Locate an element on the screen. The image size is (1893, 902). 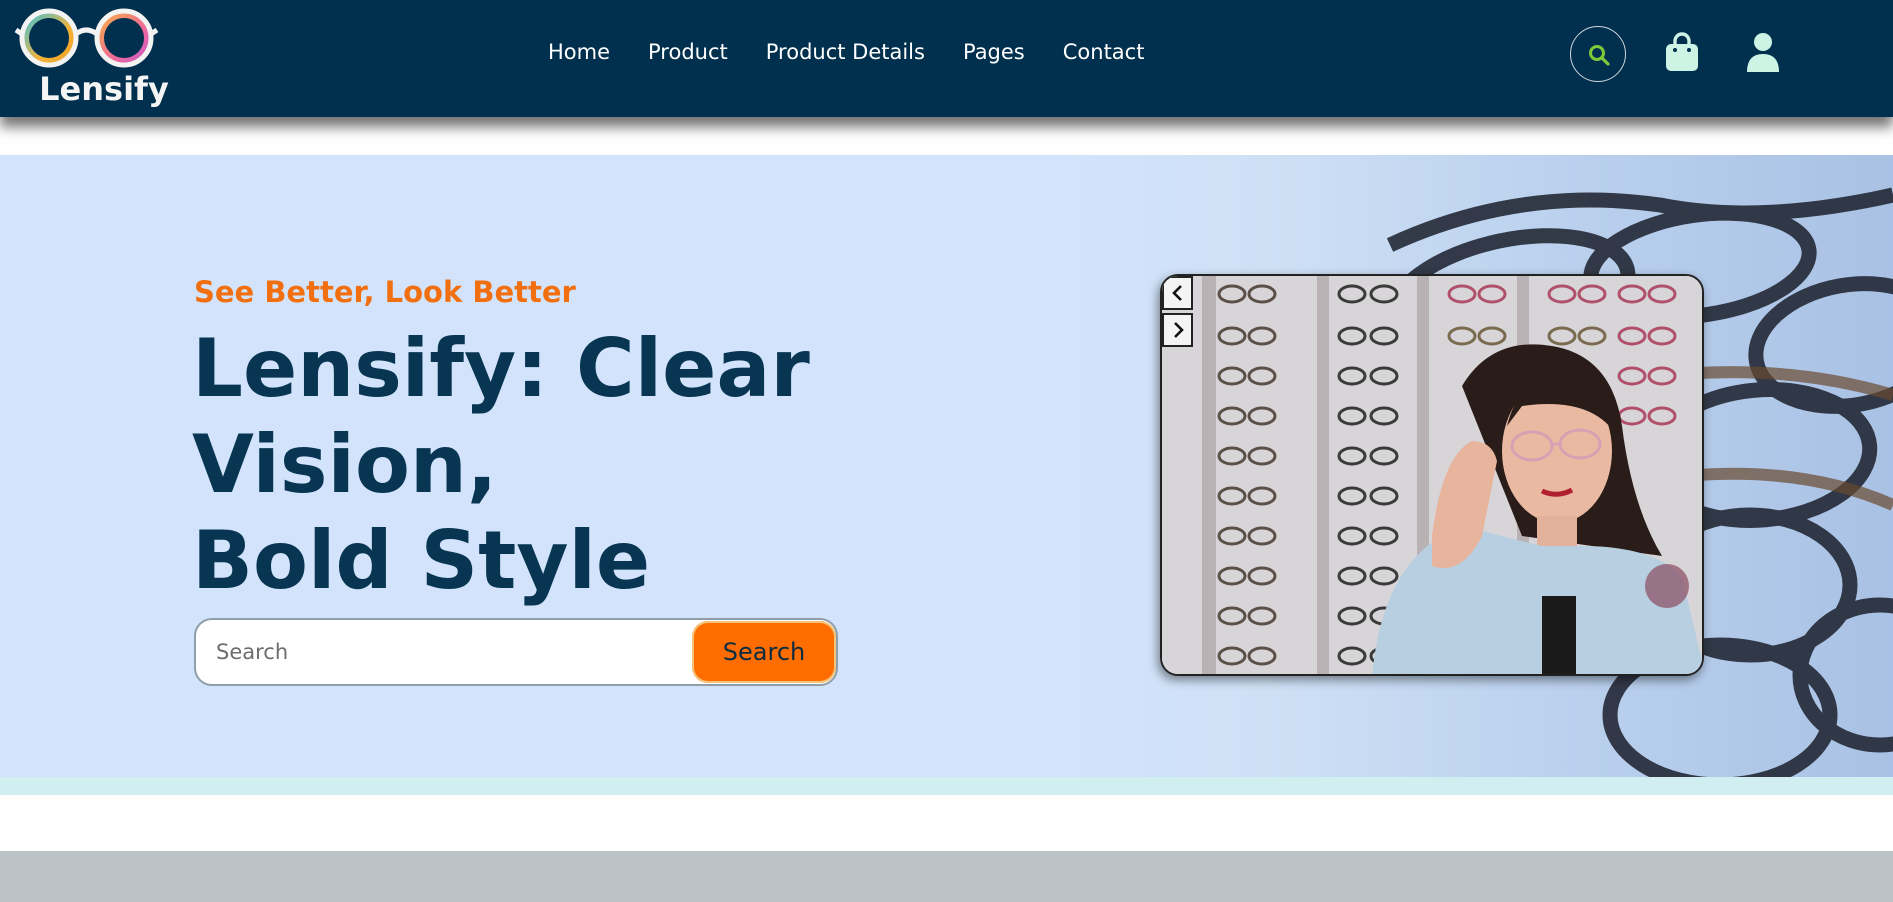
header-search-button is located at coordinates (1598, 54).